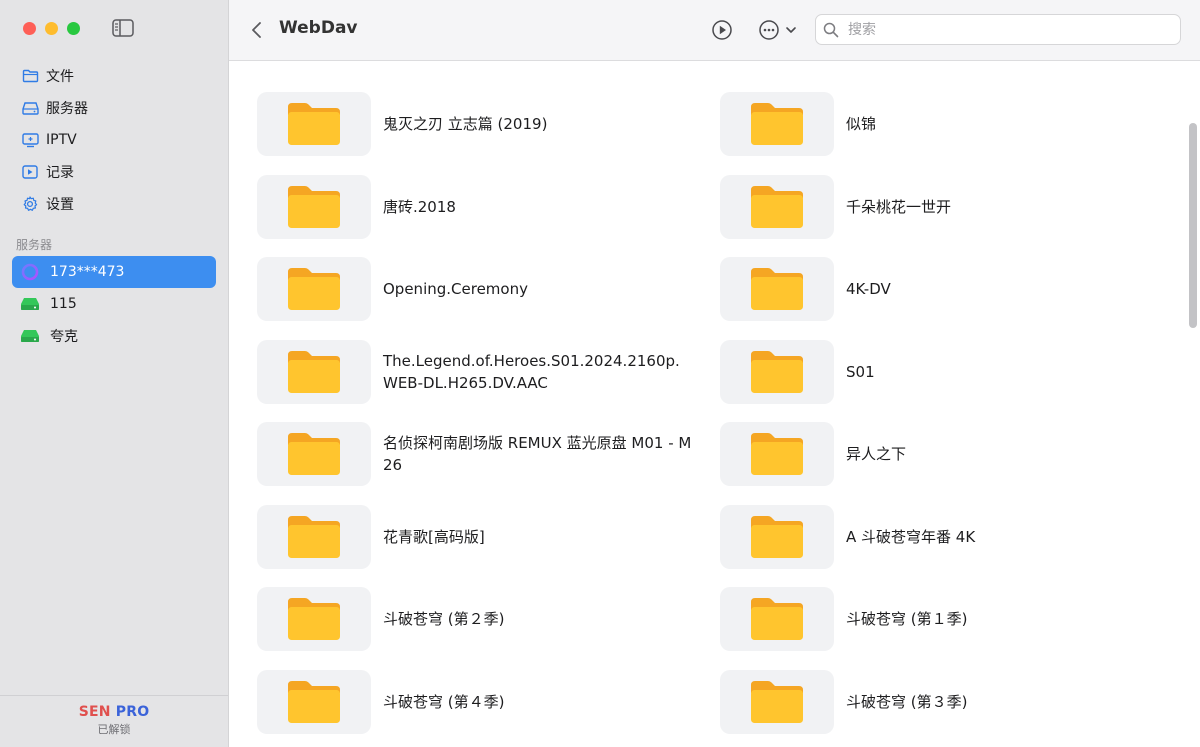 The width and height of the screenshot is (1200, 747). What do you see at coordinates (114, 336) in the screenshot?
I see `server-item-quark: 夸克` at bounding box center [114, 336].